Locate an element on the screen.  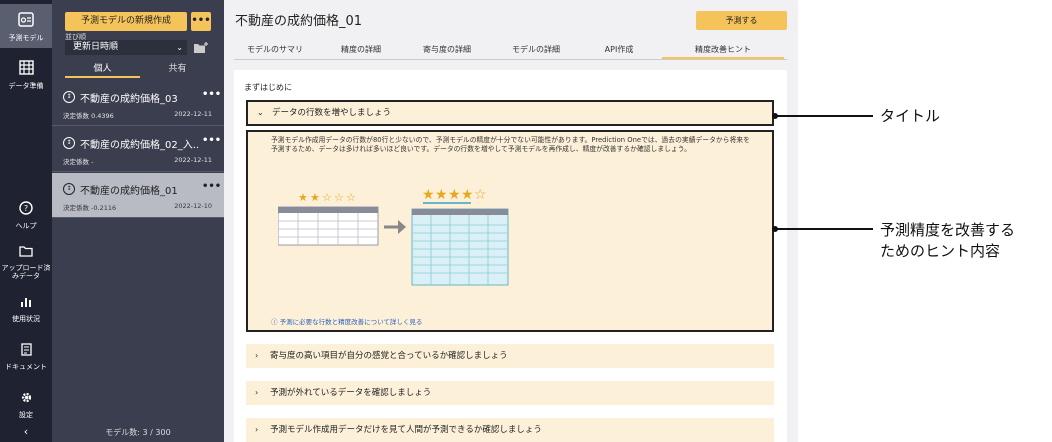
new-model-button: 予測モデルの新規作成 is located at coordinates (126, 21).